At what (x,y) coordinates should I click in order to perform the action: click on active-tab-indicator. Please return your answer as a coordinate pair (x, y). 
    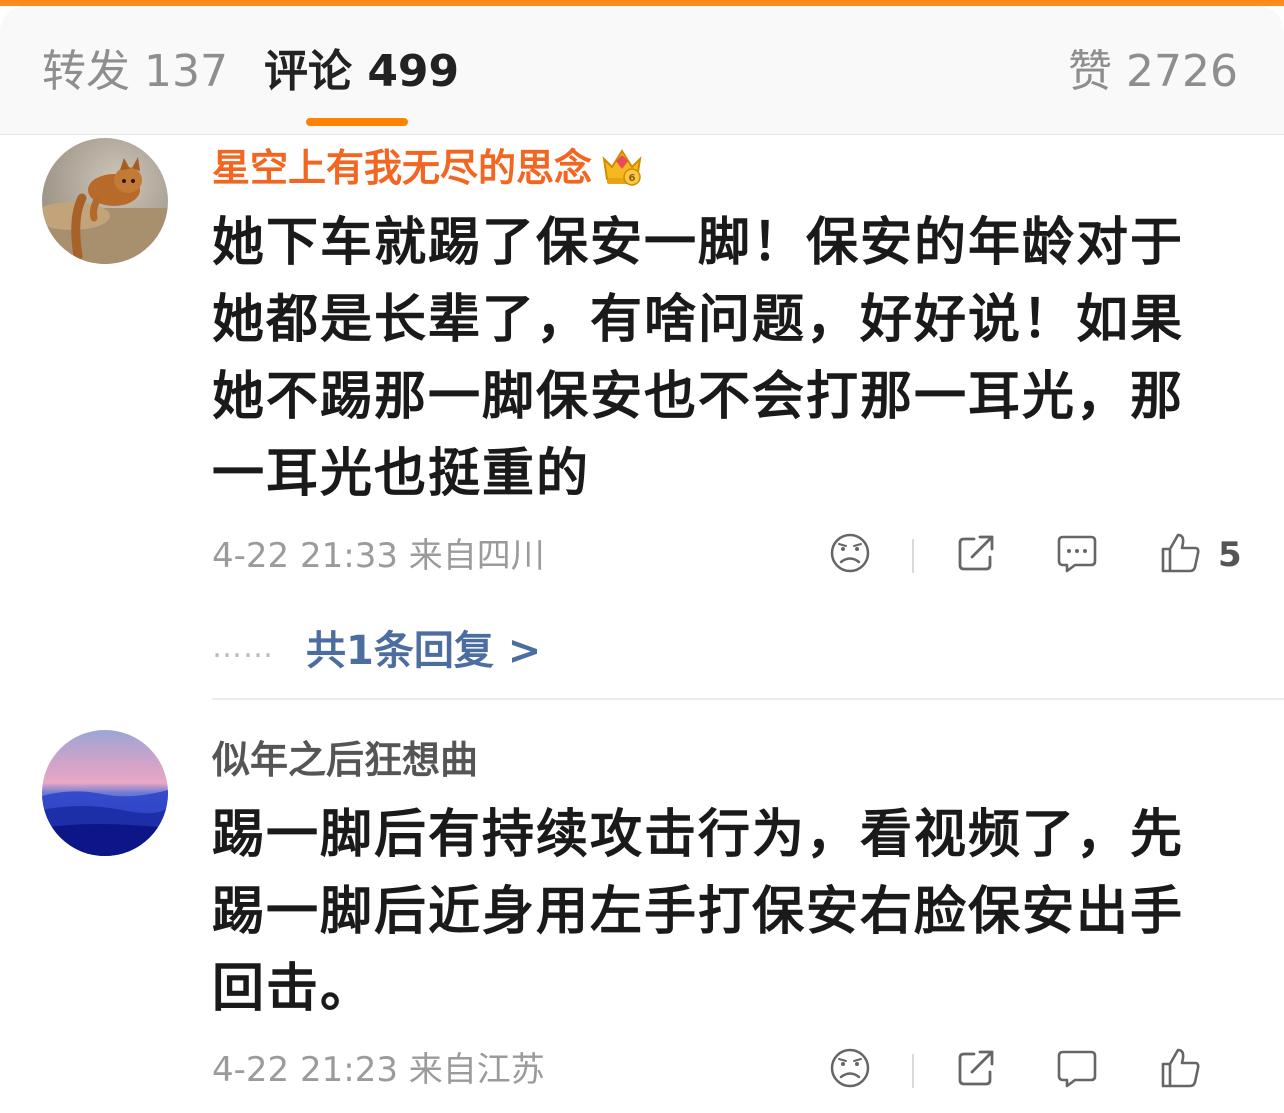
    Looking at the image, I should click on (357, 122).